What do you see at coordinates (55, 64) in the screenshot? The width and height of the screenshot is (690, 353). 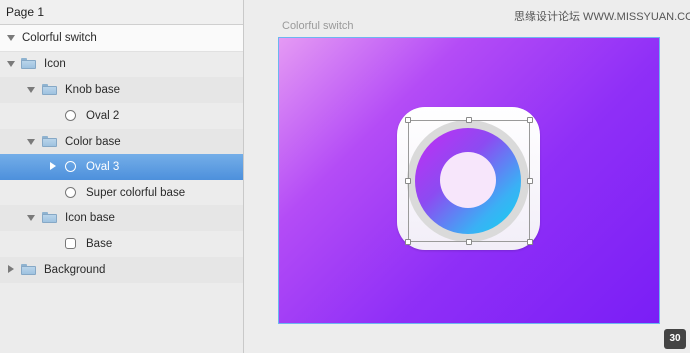 I see `layer-label: Icon` at bounding box center [55, 64].